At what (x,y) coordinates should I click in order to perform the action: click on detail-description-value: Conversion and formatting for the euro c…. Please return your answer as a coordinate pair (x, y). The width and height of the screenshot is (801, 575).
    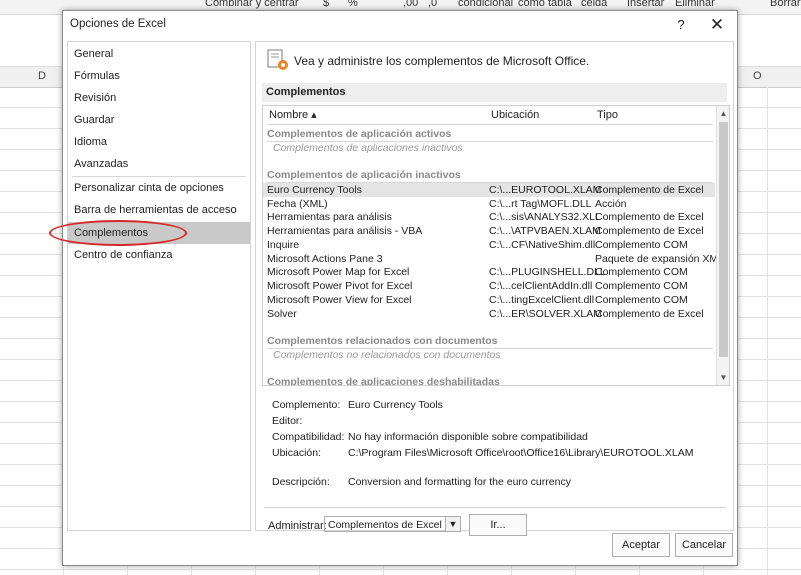
    Looking at the image, I should click on (459, 482).